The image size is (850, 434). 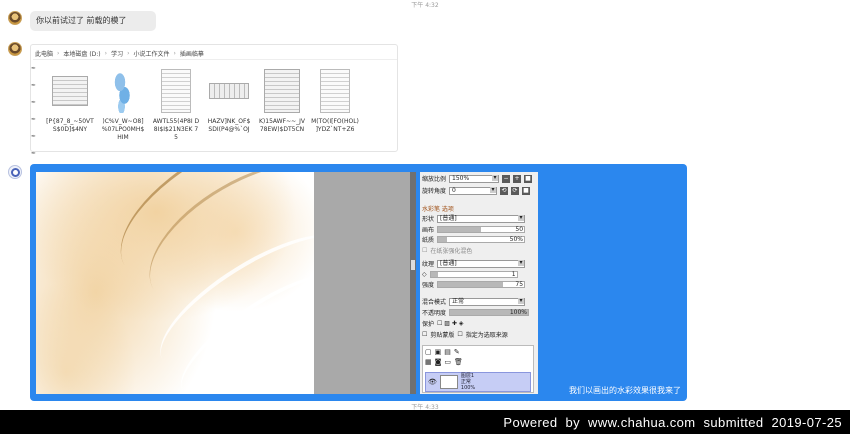 What do you see at coordinates (335, 125) in the screenshot?
I see `file-name: M(TO(I[FO(HOL) ]YDZ`NT+Z6` at bounding box center [335, 125].